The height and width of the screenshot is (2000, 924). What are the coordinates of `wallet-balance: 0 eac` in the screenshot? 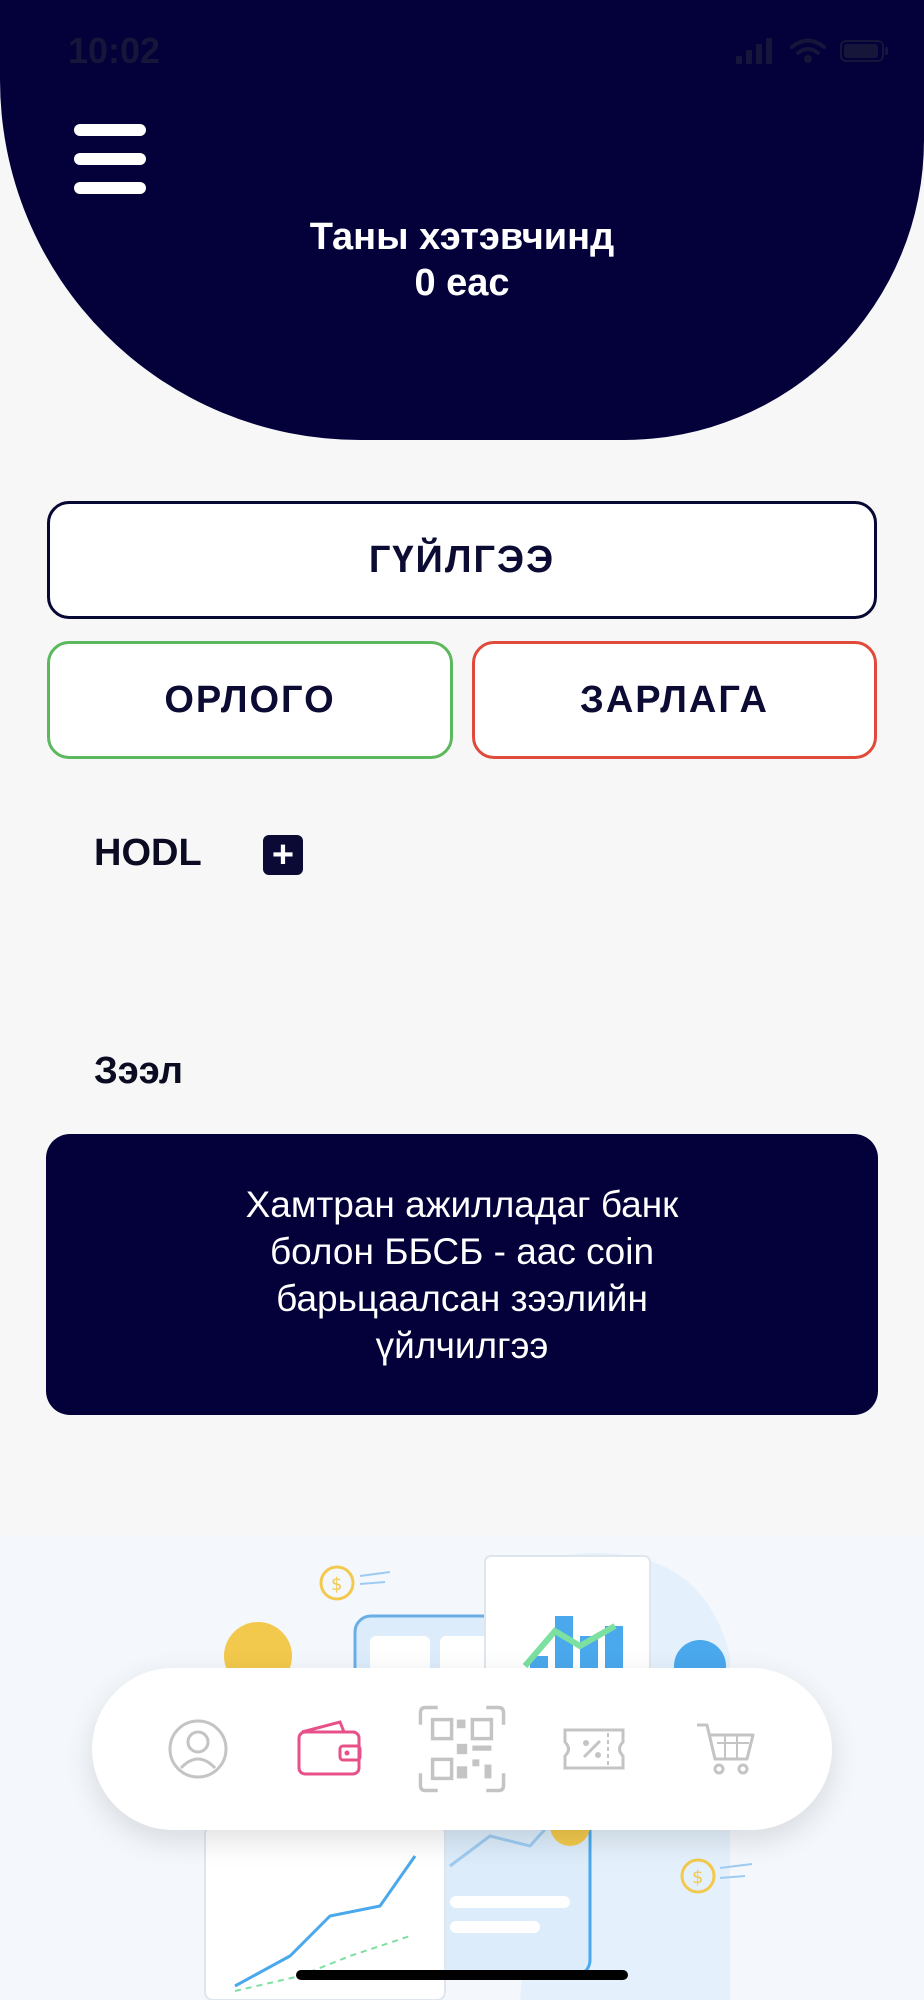 It's located at (462, 283).